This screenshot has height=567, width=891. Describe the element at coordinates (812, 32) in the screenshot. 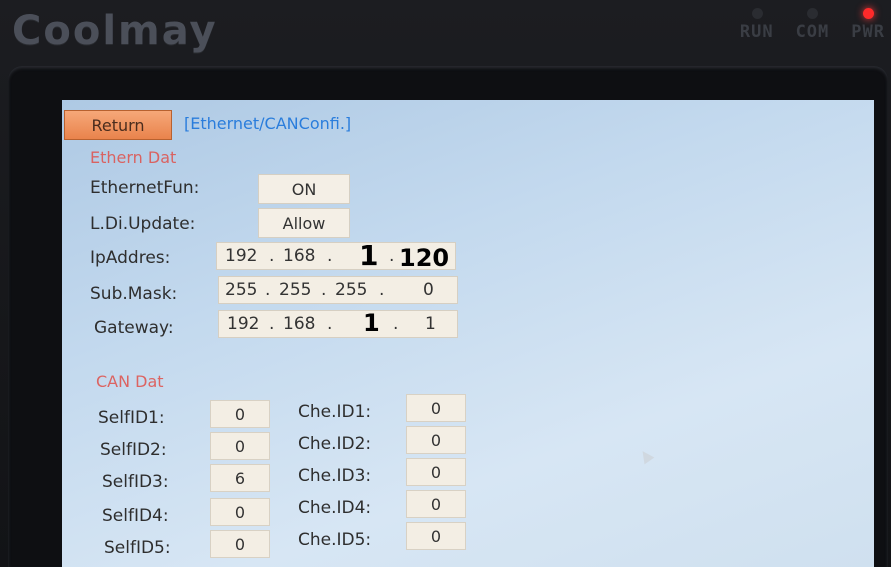

I see `com-indicator-label: COM` at that location.